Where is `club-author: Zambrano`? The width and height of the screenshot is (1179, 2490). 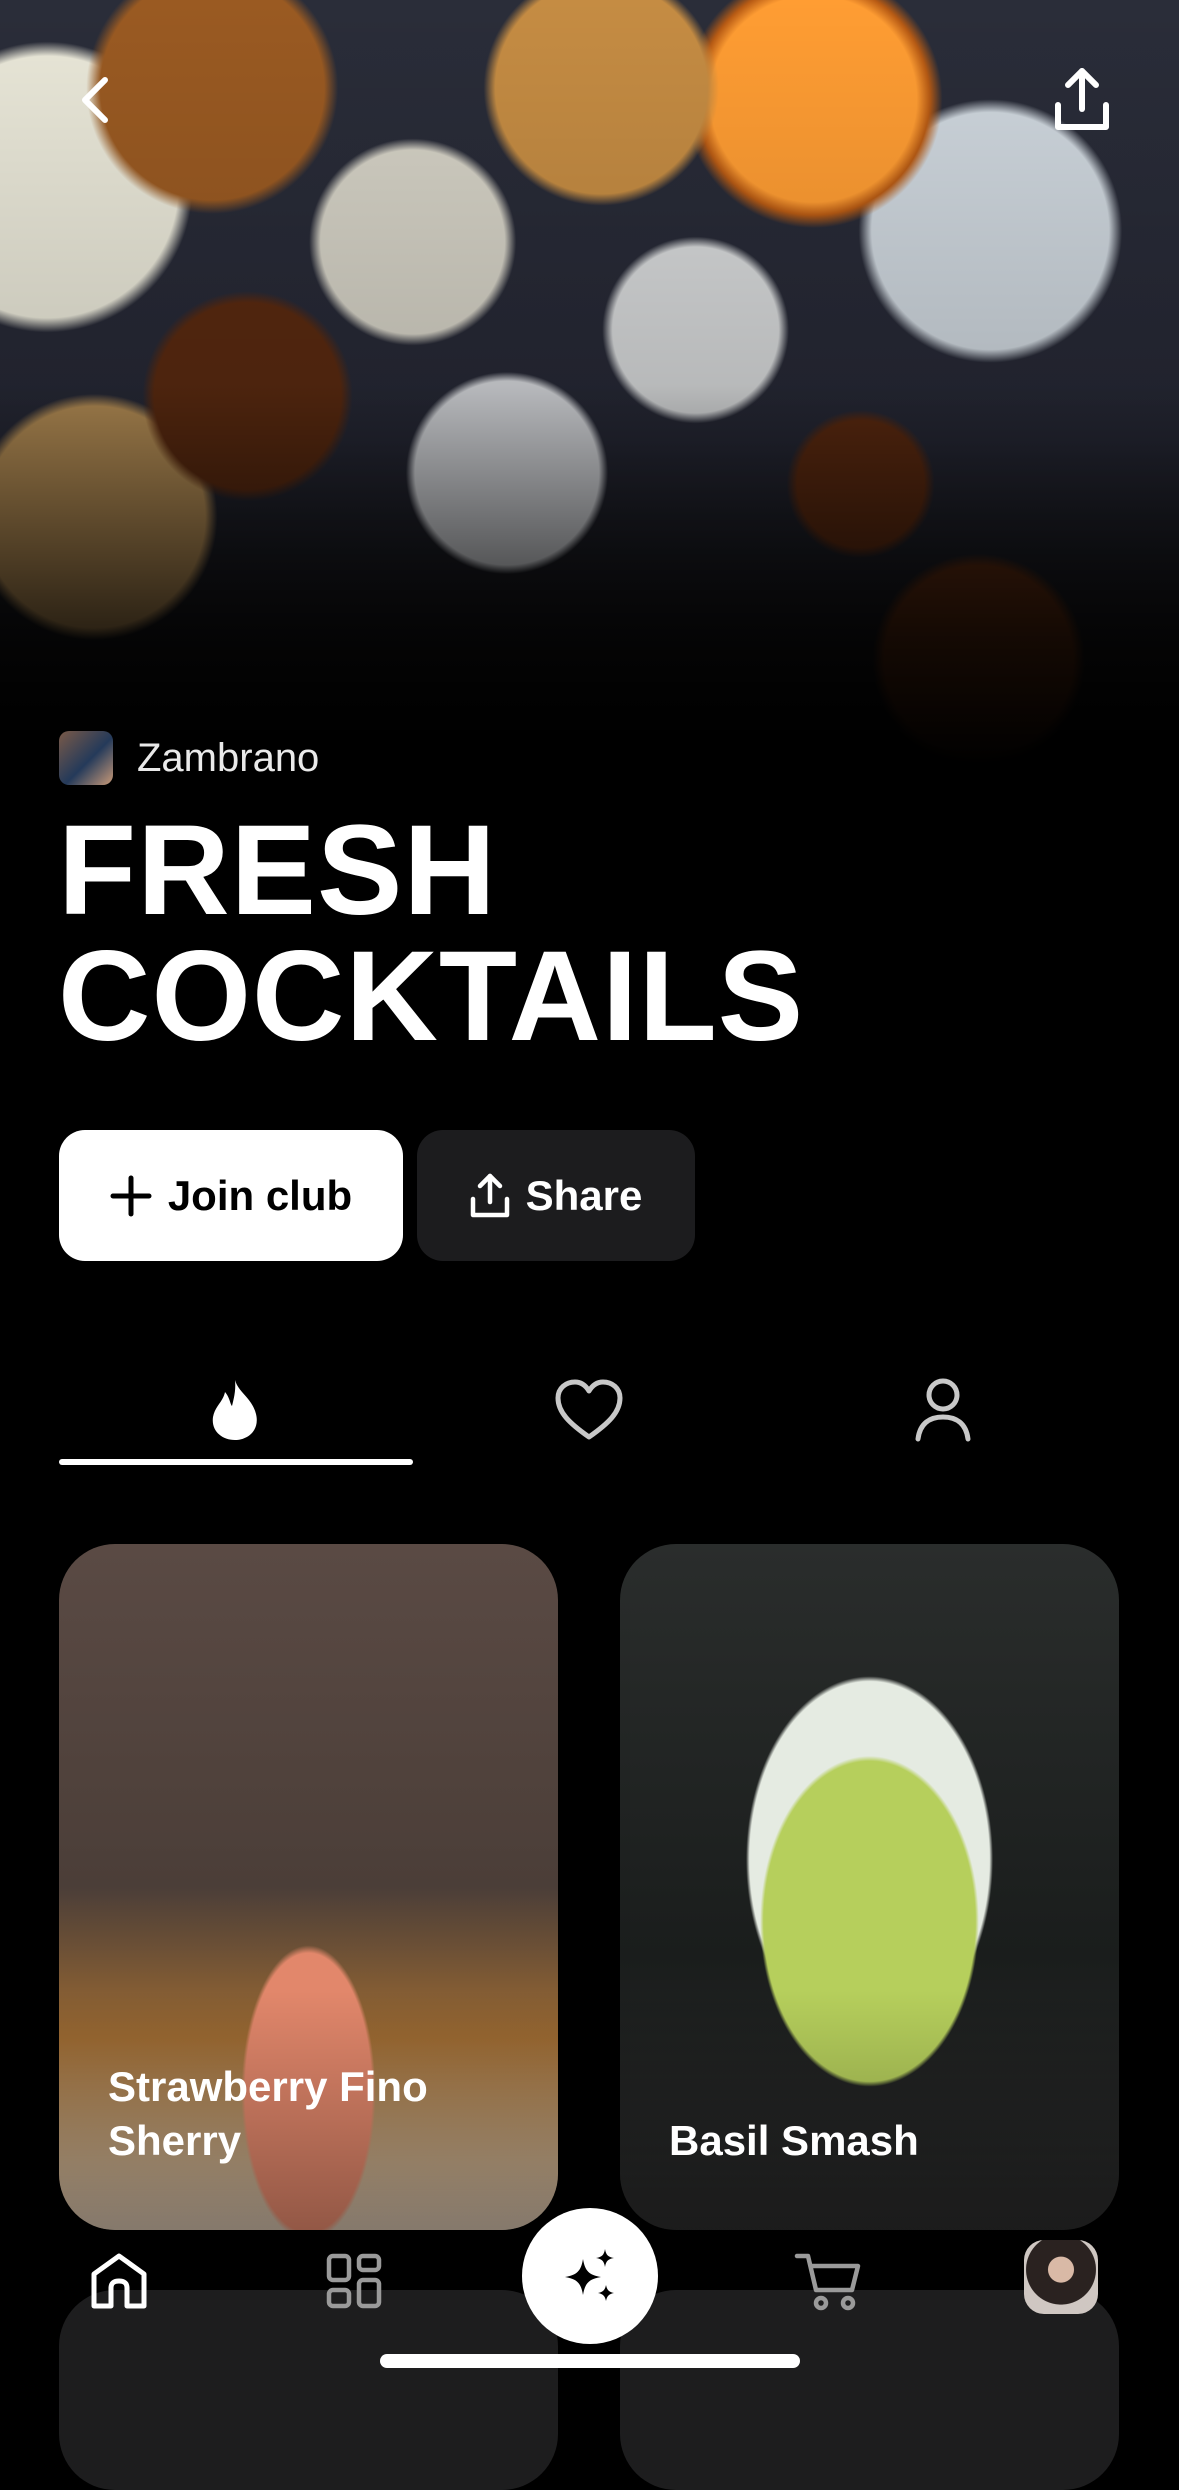
club-author: Zambrano is located at coordinates (189, 758).